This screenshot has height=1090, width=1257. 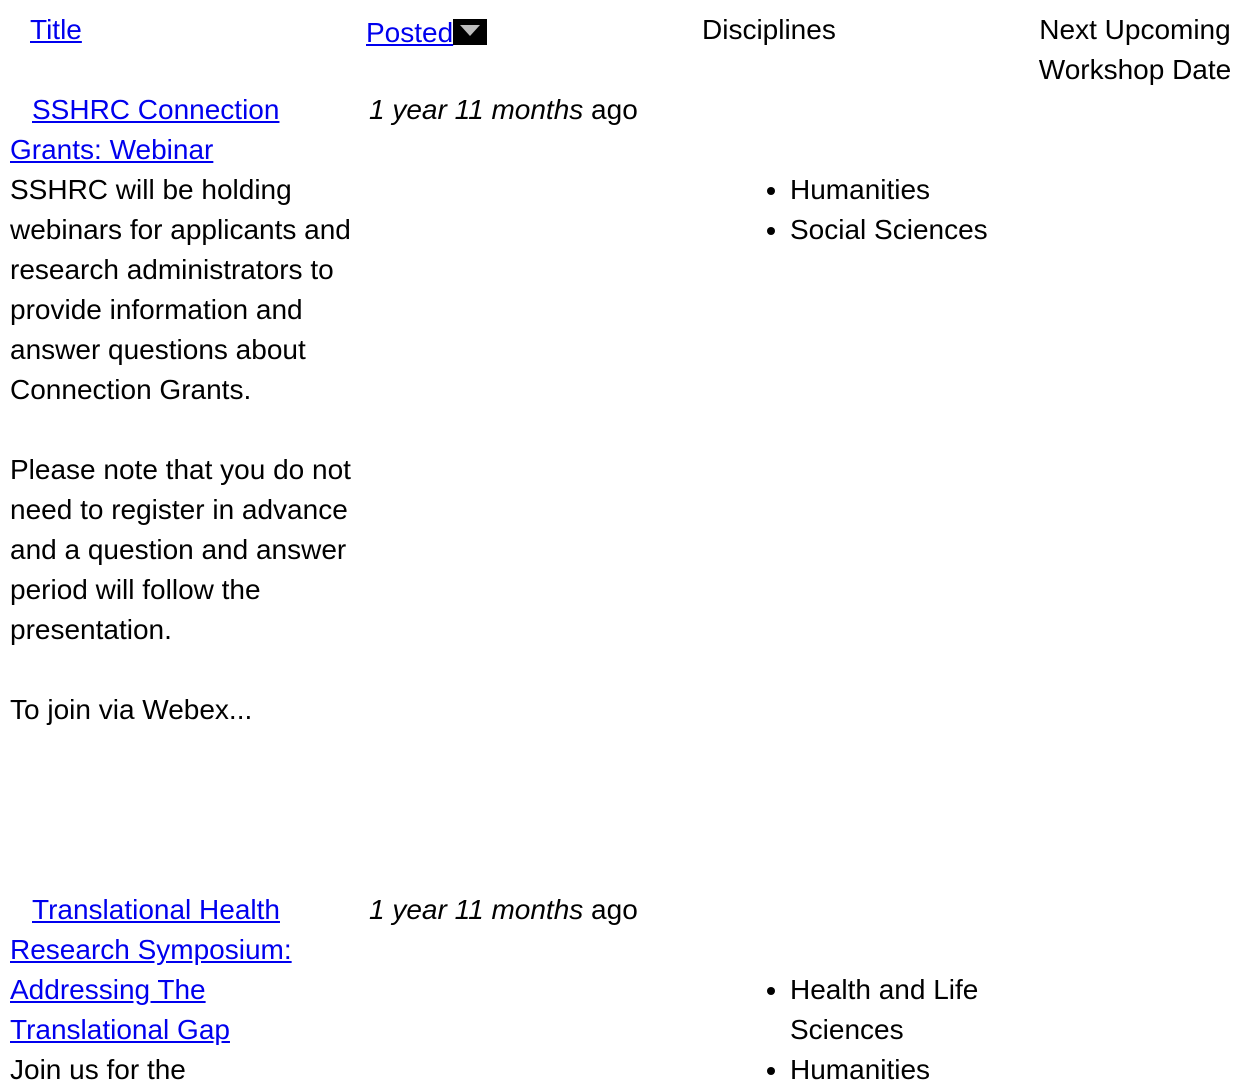 What do you see at coordinates (1135, 69) in the screenshot?
I see `next-date-header-line2: Workshop Date` at bounding box center [1135, 69].